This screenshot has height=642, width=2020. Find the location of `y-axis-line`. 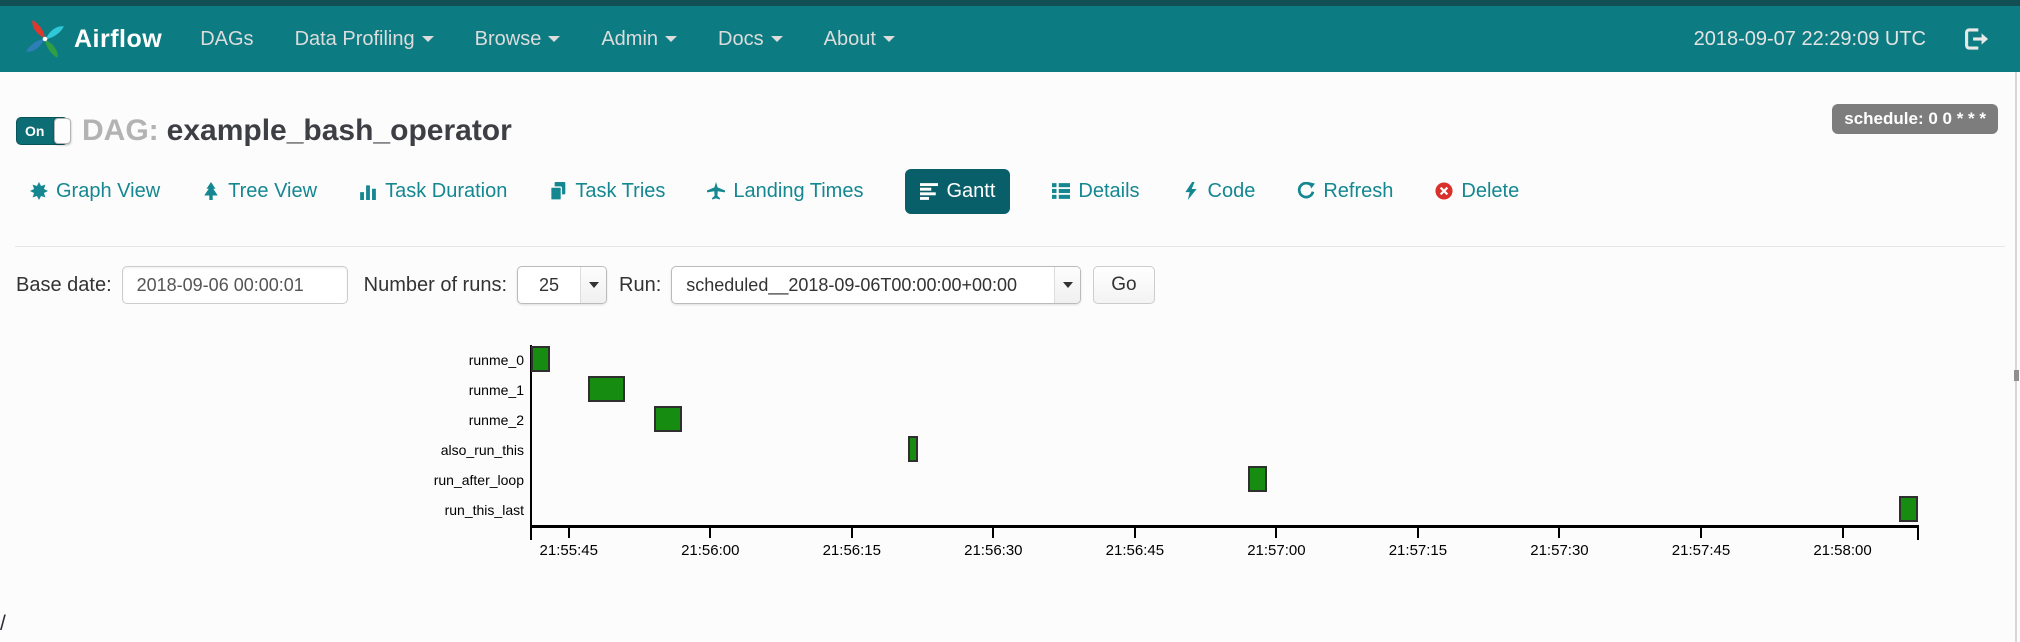

y-axis-line is located at coordinates (531, 435).